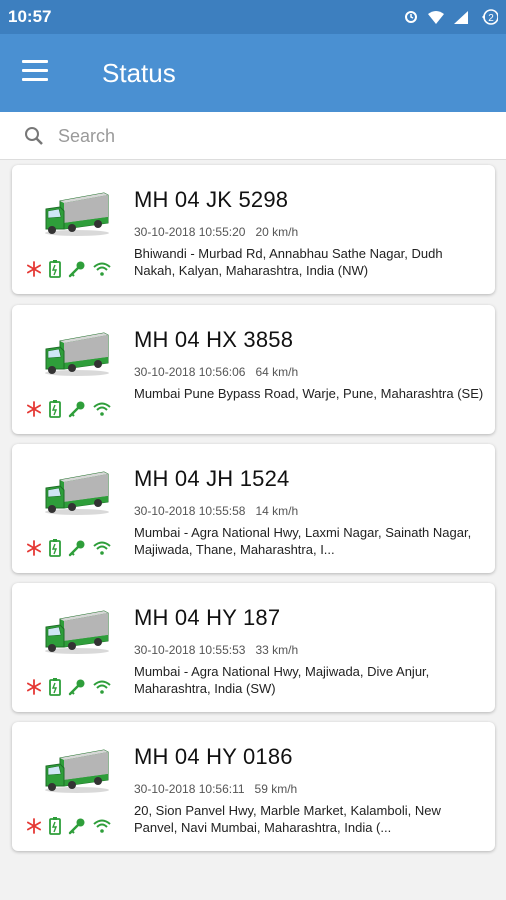  Describe the element at coordinates (277, 511) in the screenshot. I see `vehicle-speed: 14 km/h` at that location.